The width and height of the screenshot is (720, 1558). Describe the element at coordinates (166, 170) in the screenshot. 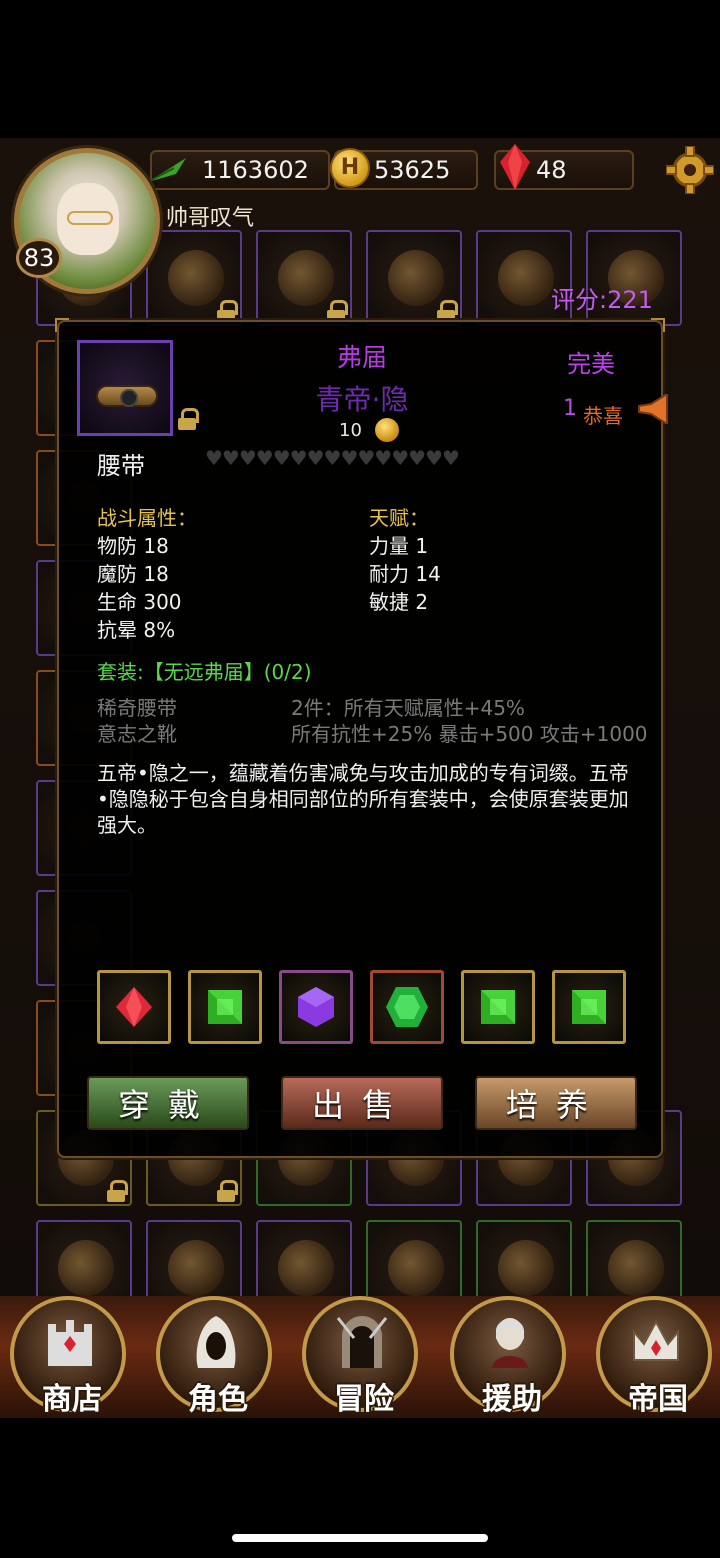

I see `feather-icon` at that location.